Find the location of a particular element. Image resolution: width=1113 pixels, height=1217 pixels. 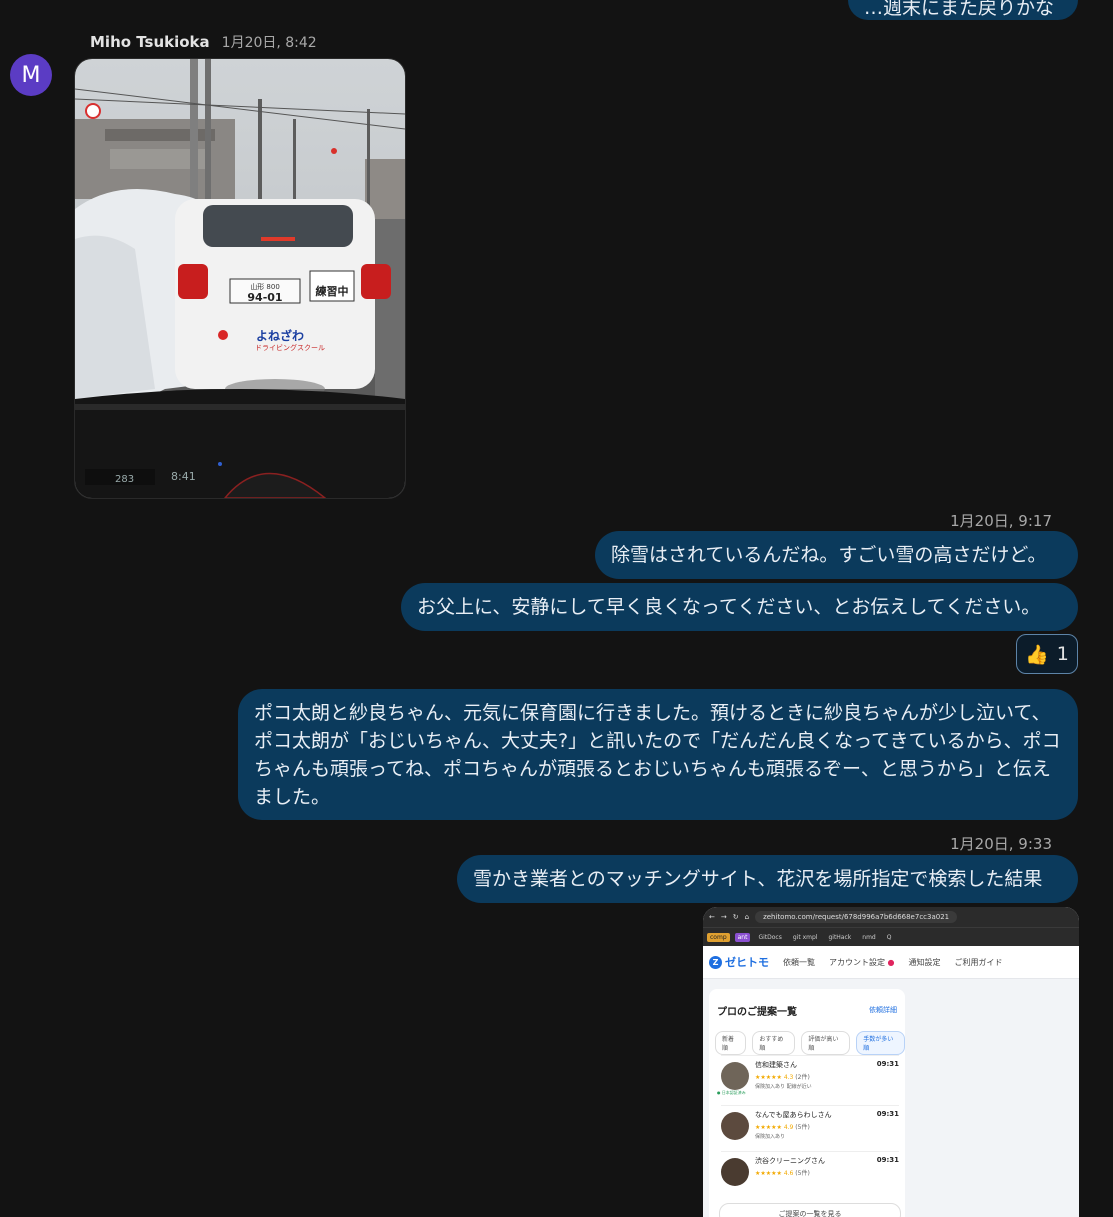

message-time: 1月20日, 8:42 is located at coordinates (269, 43).